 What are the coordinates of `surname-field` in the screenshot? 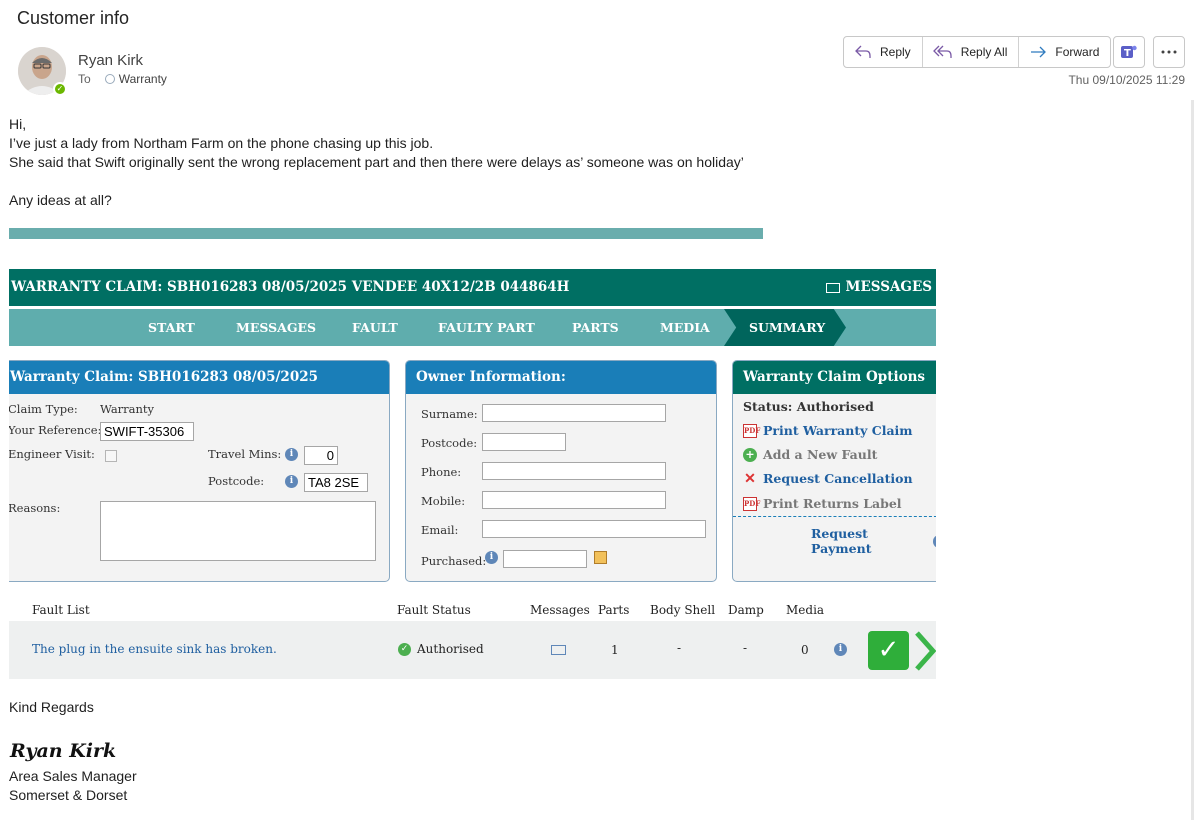 It's located at (574, 413).